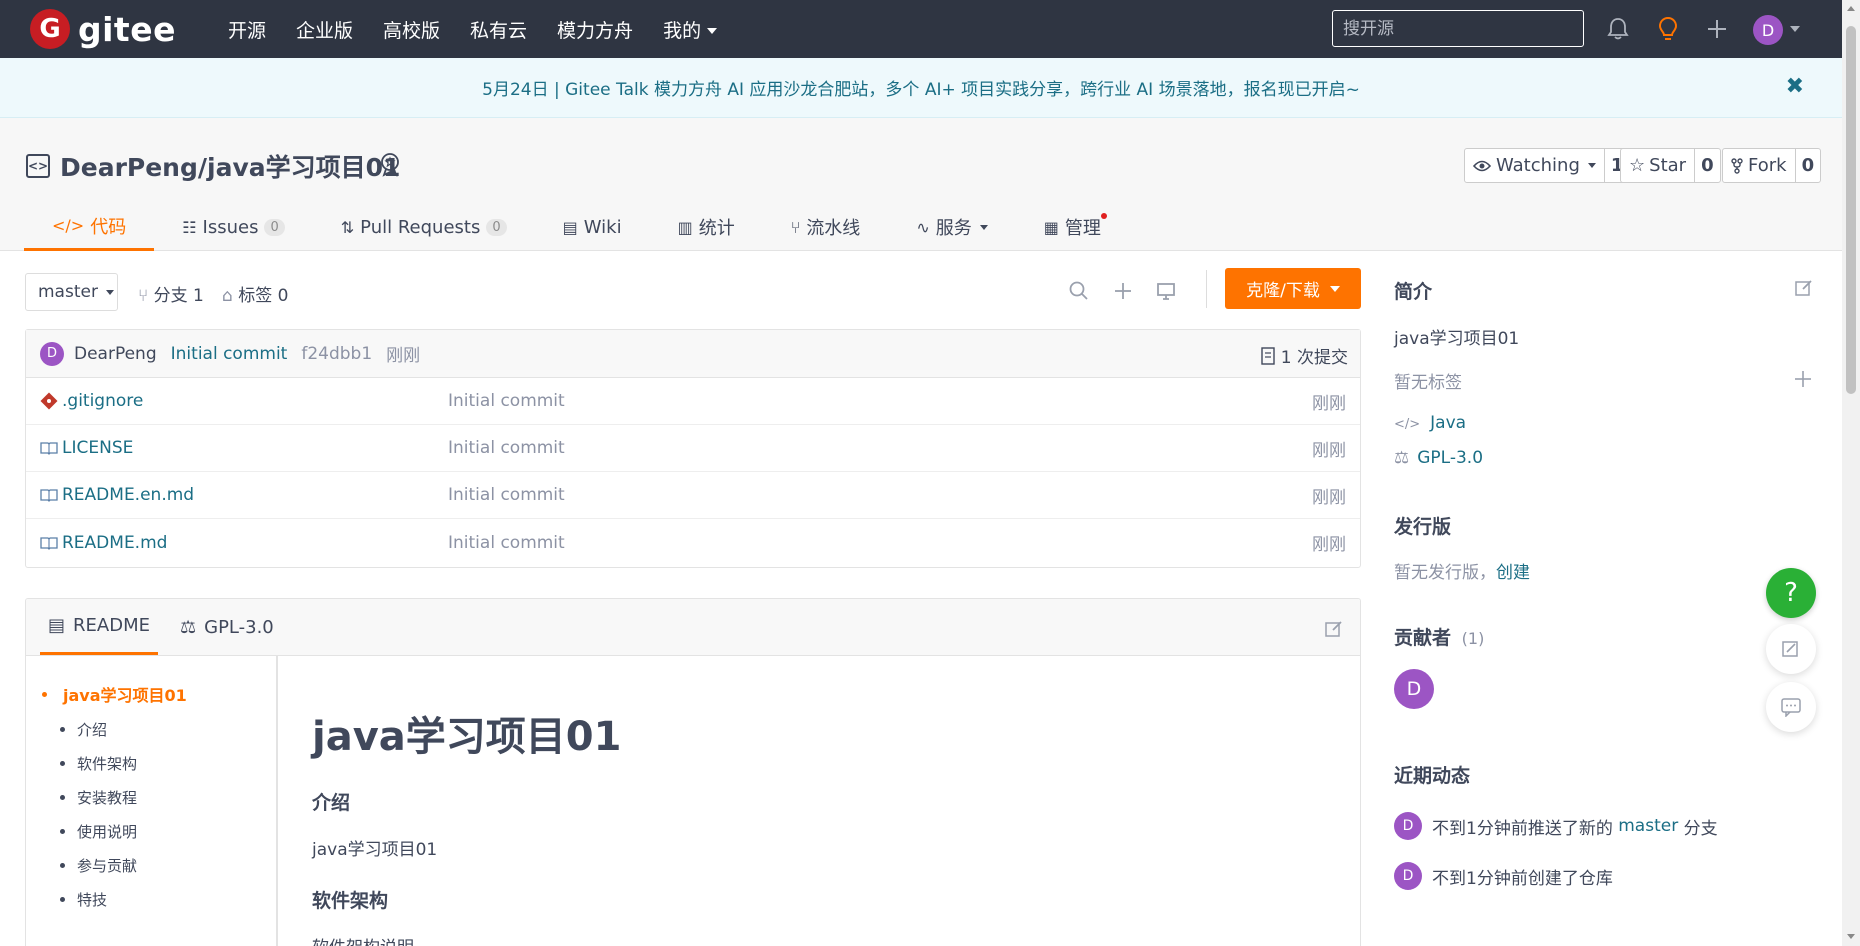  Describe the element at coordinates (1795, 29) in the screenshot. I see `chevron-down-icon` at that location.